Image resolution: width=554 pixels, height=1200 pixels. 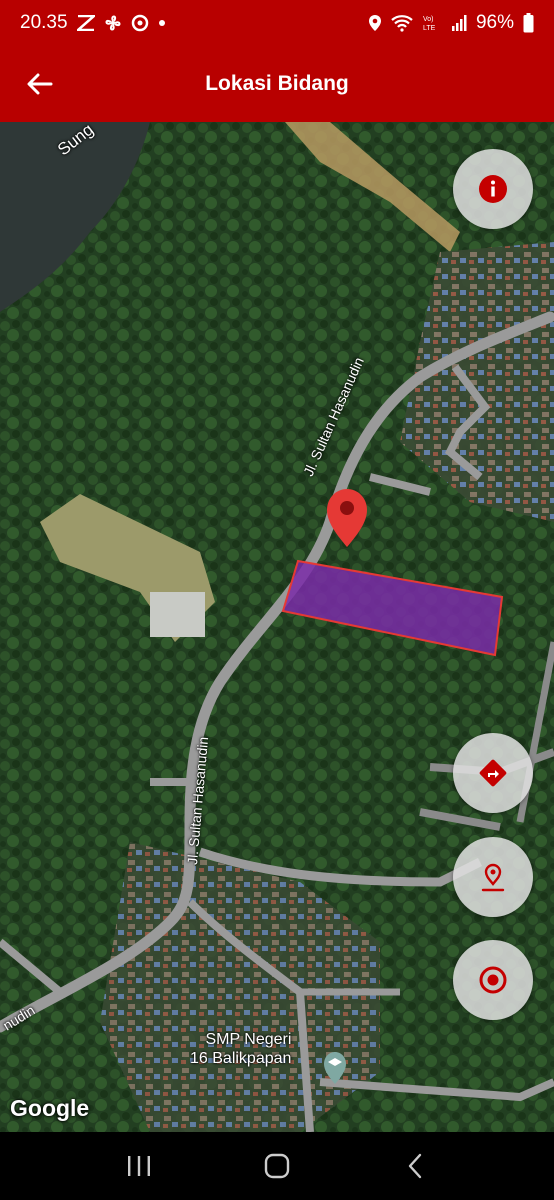 I want to click on app-bar: Lokasi Bidang, so click(x=277, y=84).